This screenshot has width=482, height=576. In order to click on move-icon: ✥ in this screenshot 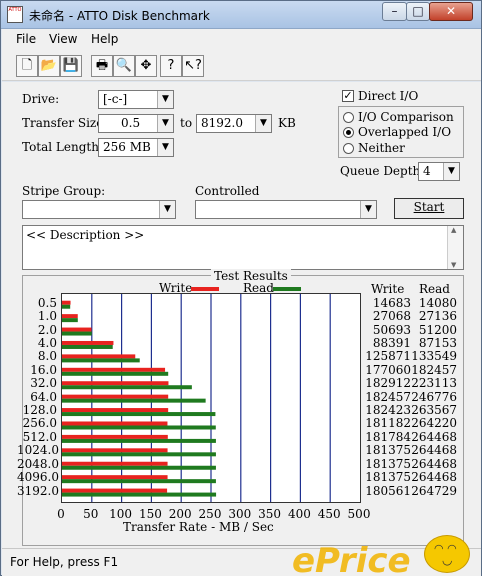, I will do `click(146, 66)`.